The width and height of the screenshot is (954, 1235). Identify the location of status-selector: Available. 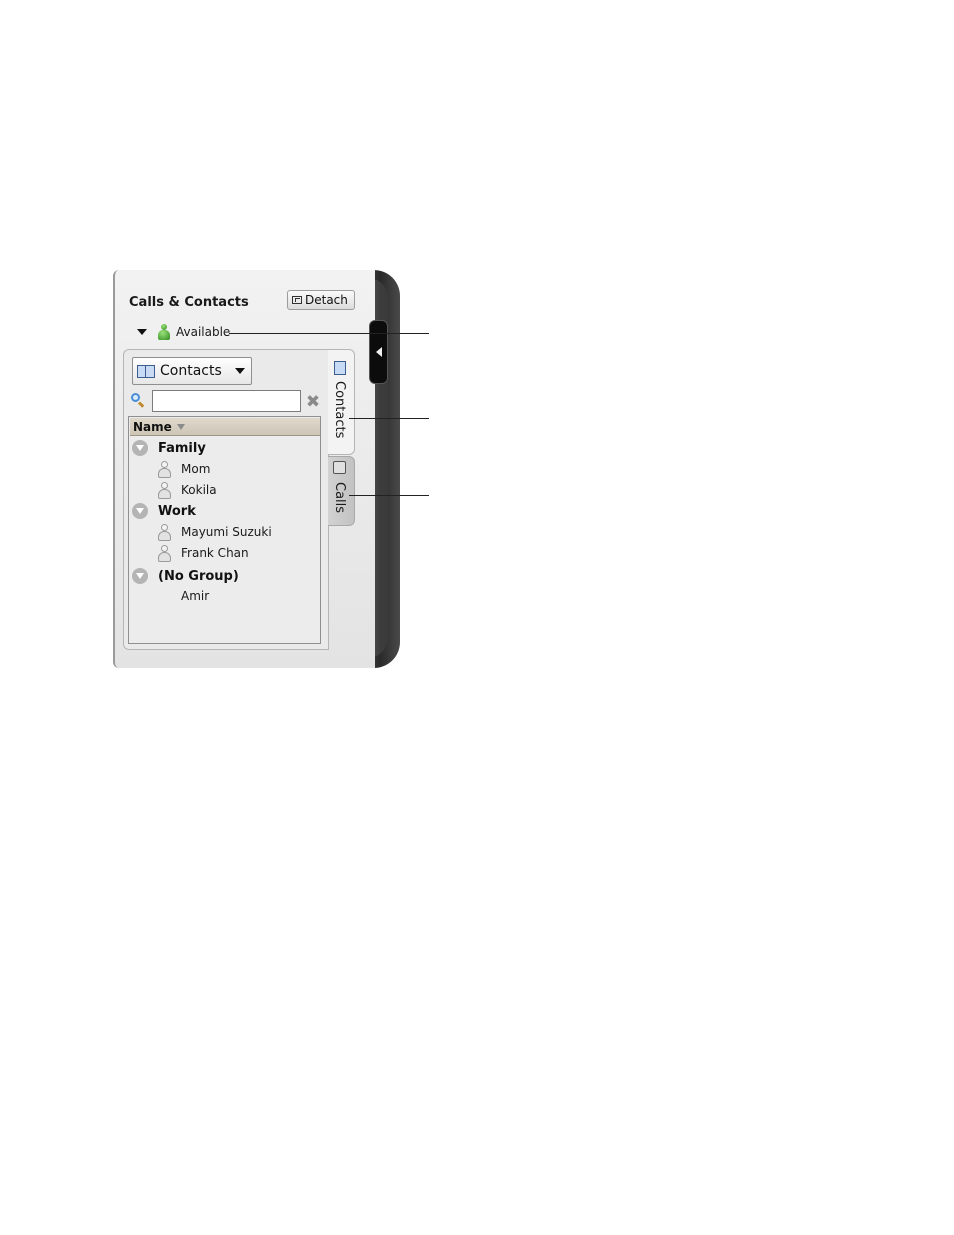
(183, 332).